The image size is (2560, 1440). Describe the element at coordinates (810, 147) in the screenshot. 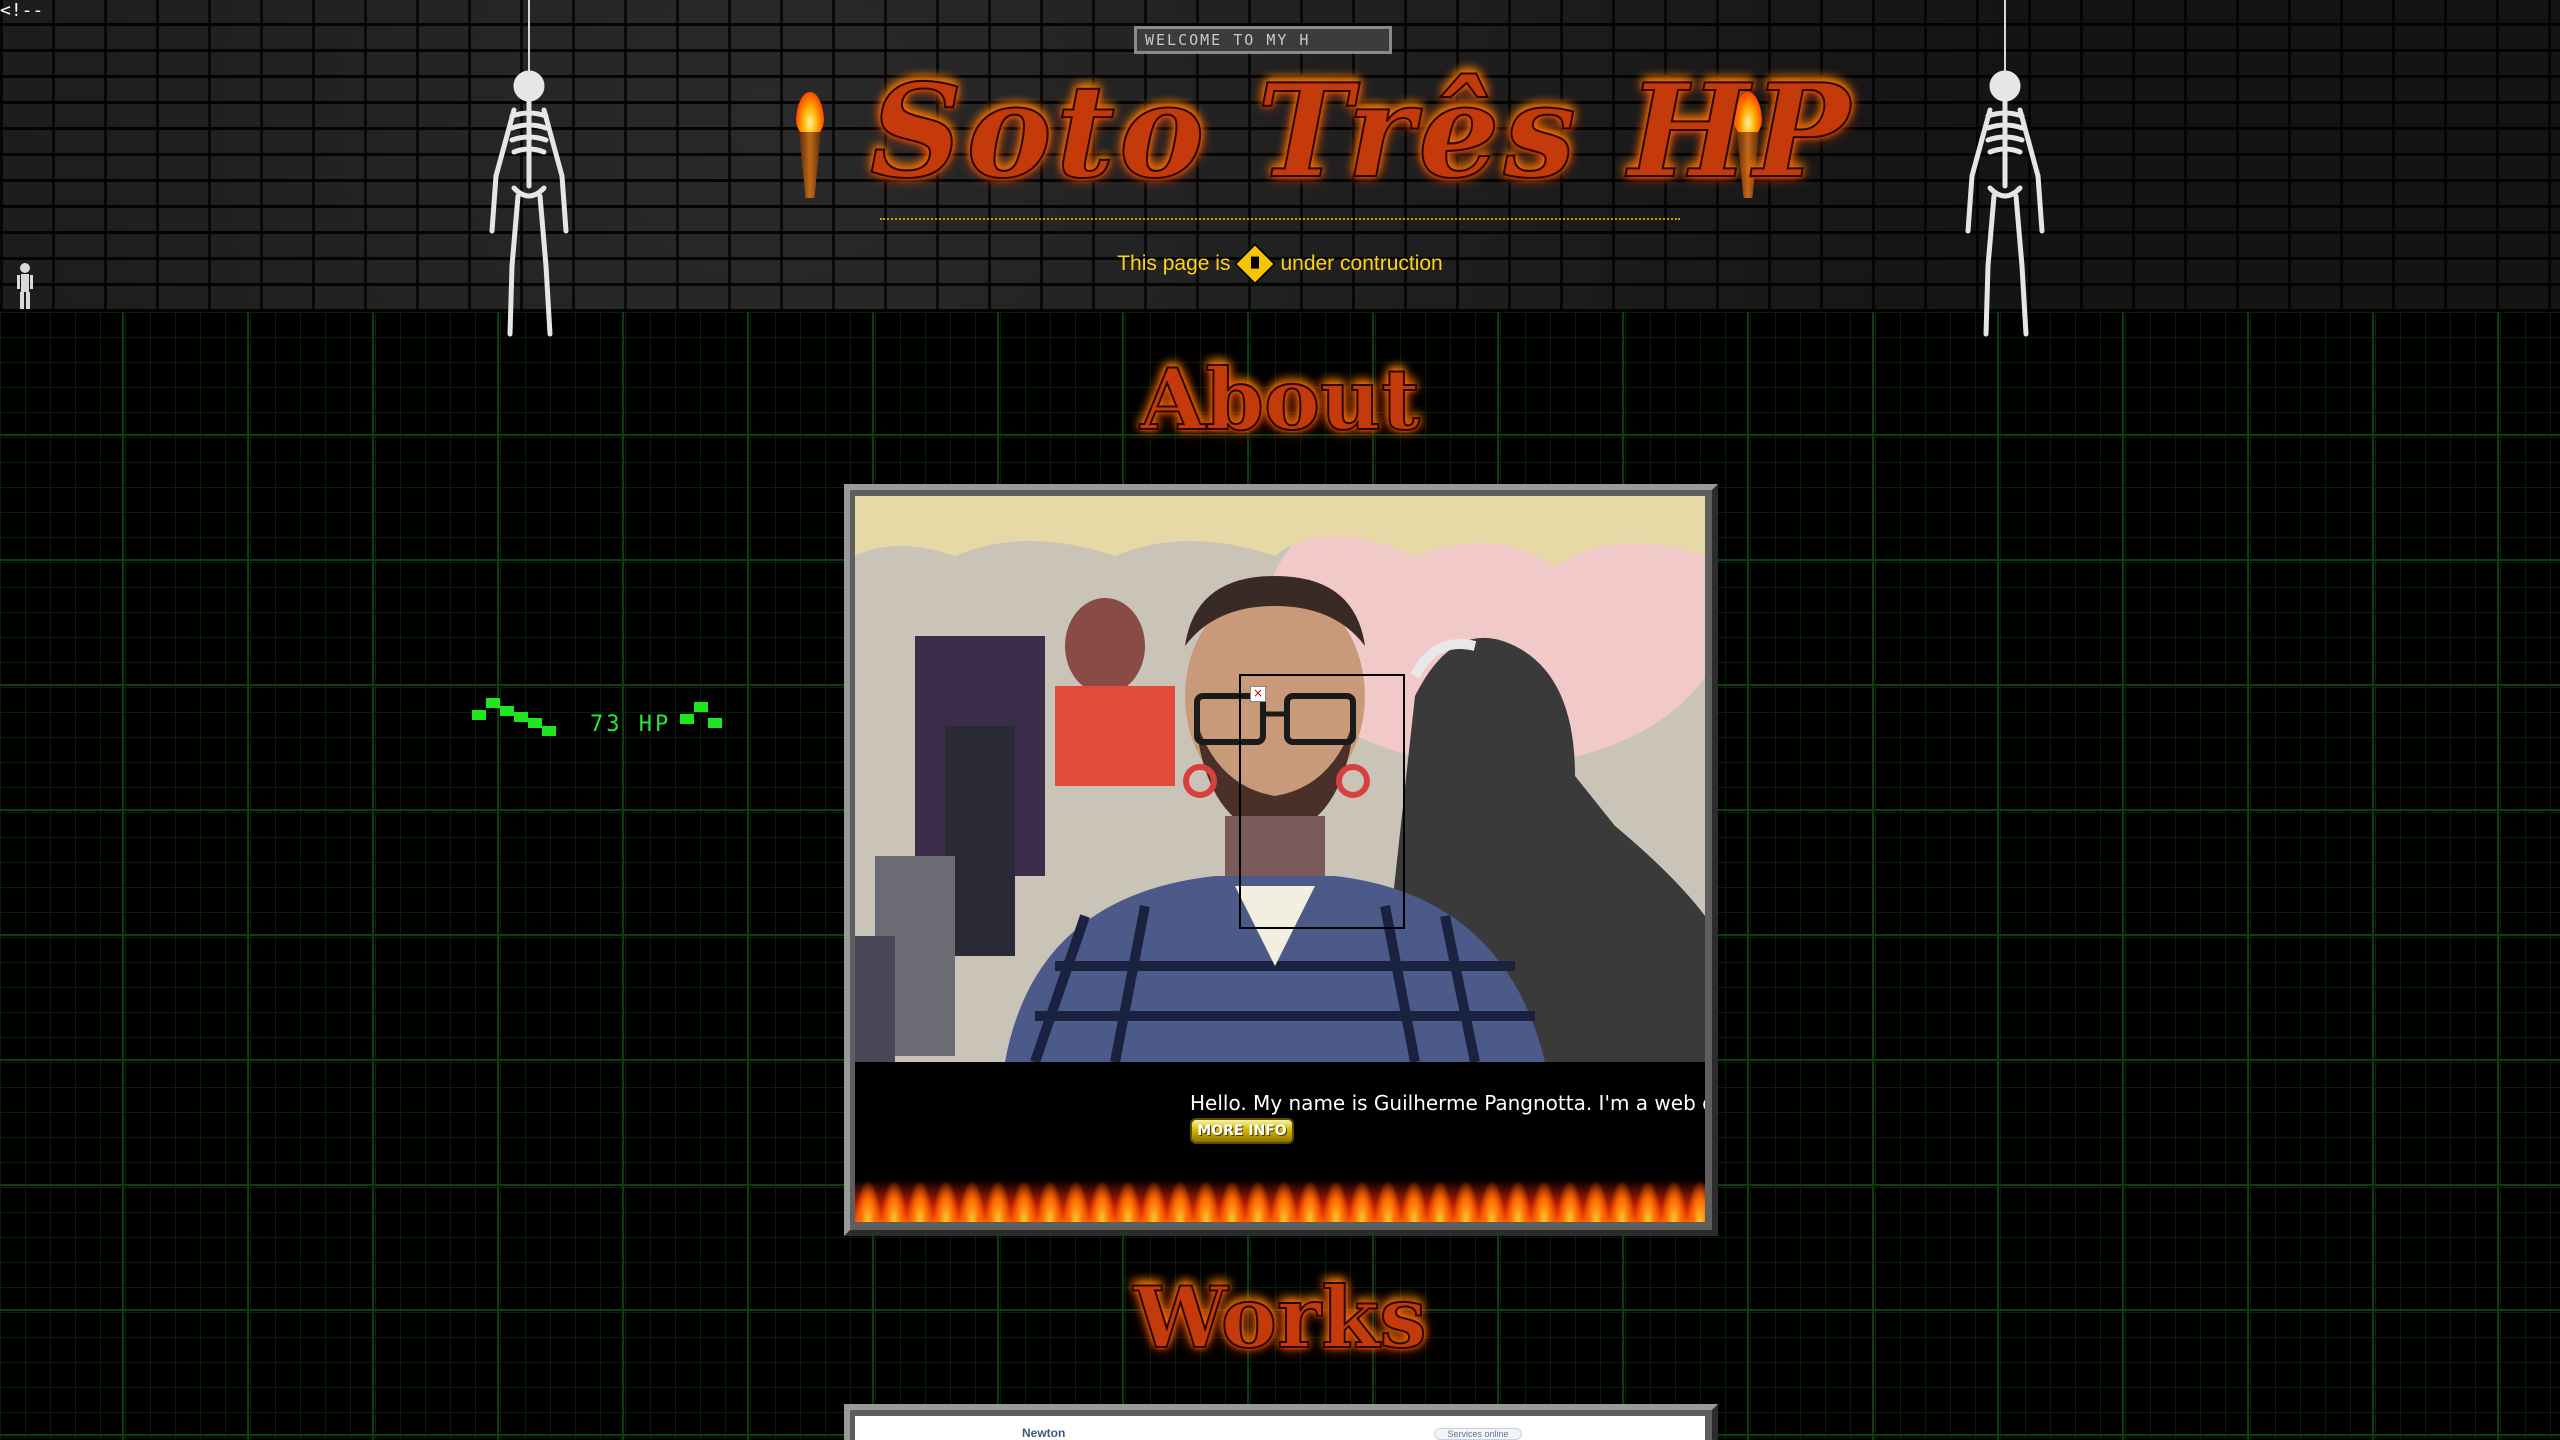

I see `torch-left-icon` at that location.